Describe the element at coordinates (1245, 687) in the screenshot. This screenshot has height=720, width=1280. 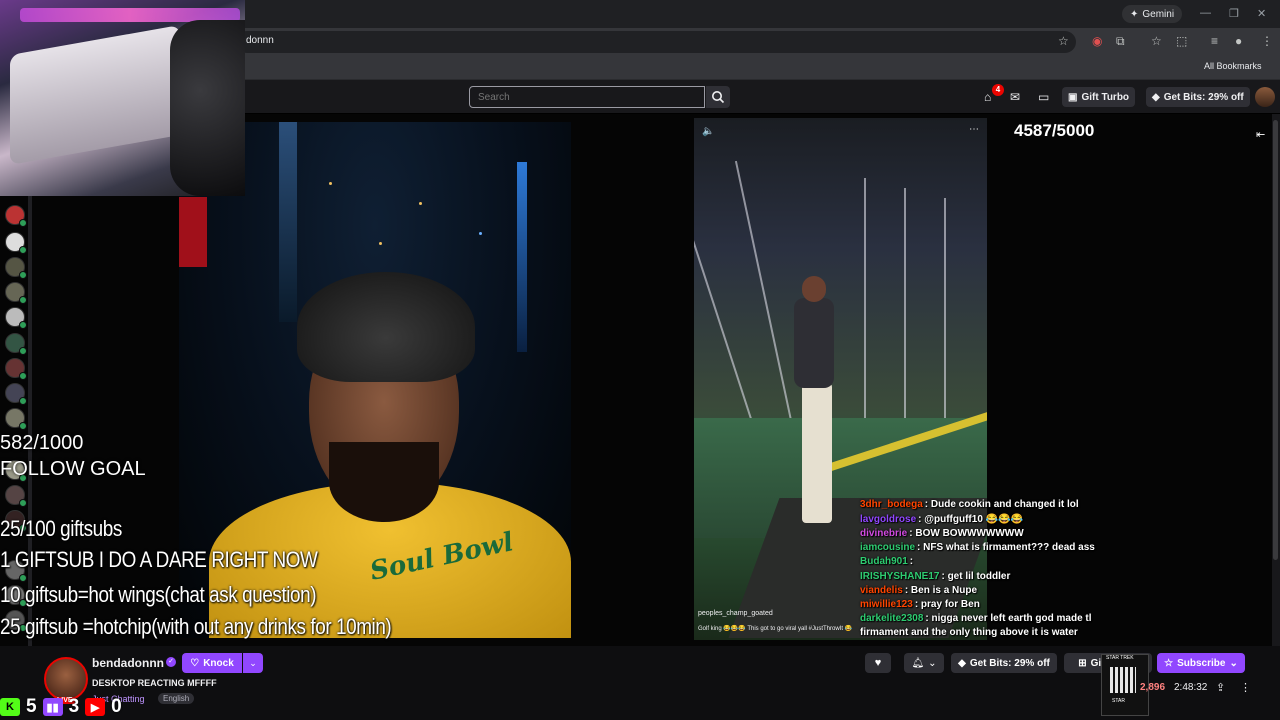
I see `more-options-icon: ⋮` at that location.